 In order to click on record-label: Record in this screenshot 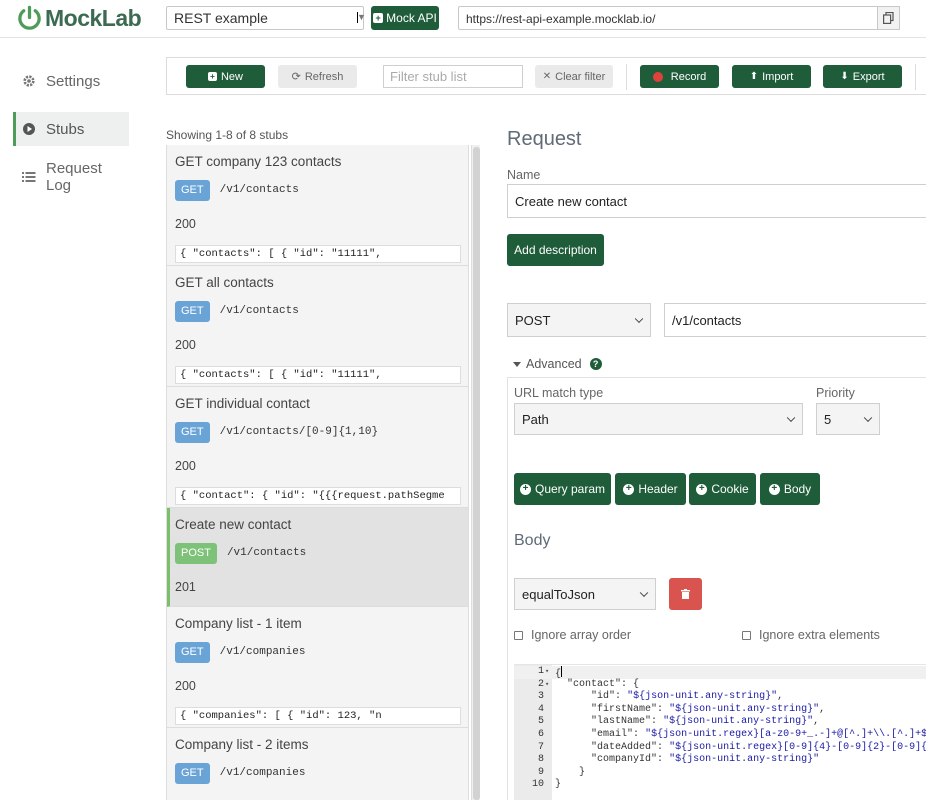, I will do `click(688, 76)`.